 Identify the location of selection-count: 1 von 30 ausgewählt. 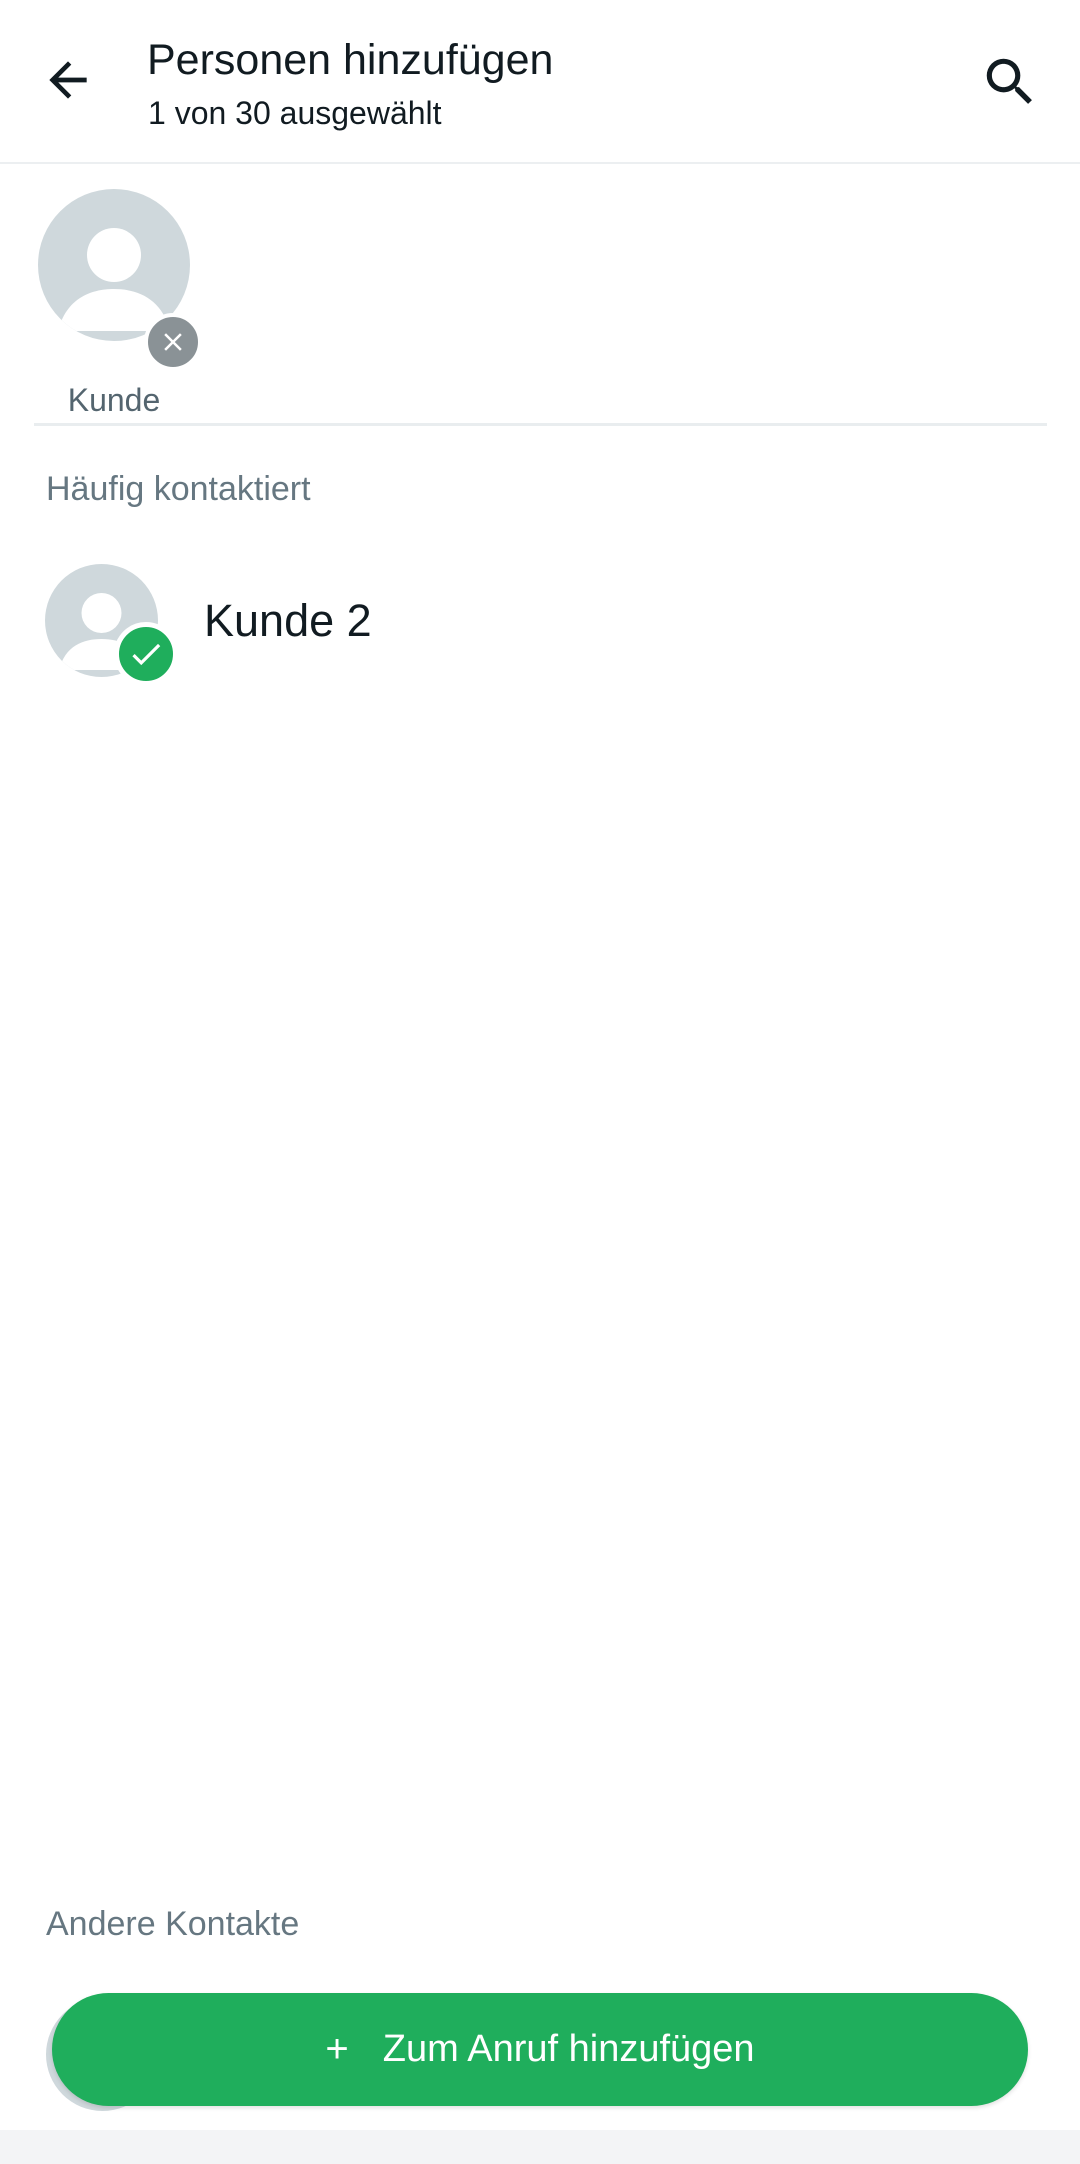
(295, 113).